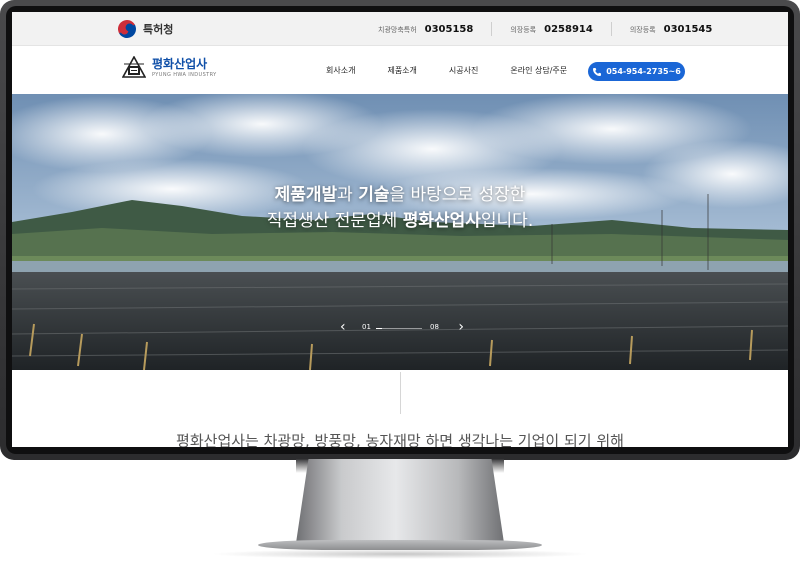 This screenshot has width=800, height=566. Describe the element at coordinates (158, 29) in the screenshot. I see `kipo-label: 특허청` at that location.